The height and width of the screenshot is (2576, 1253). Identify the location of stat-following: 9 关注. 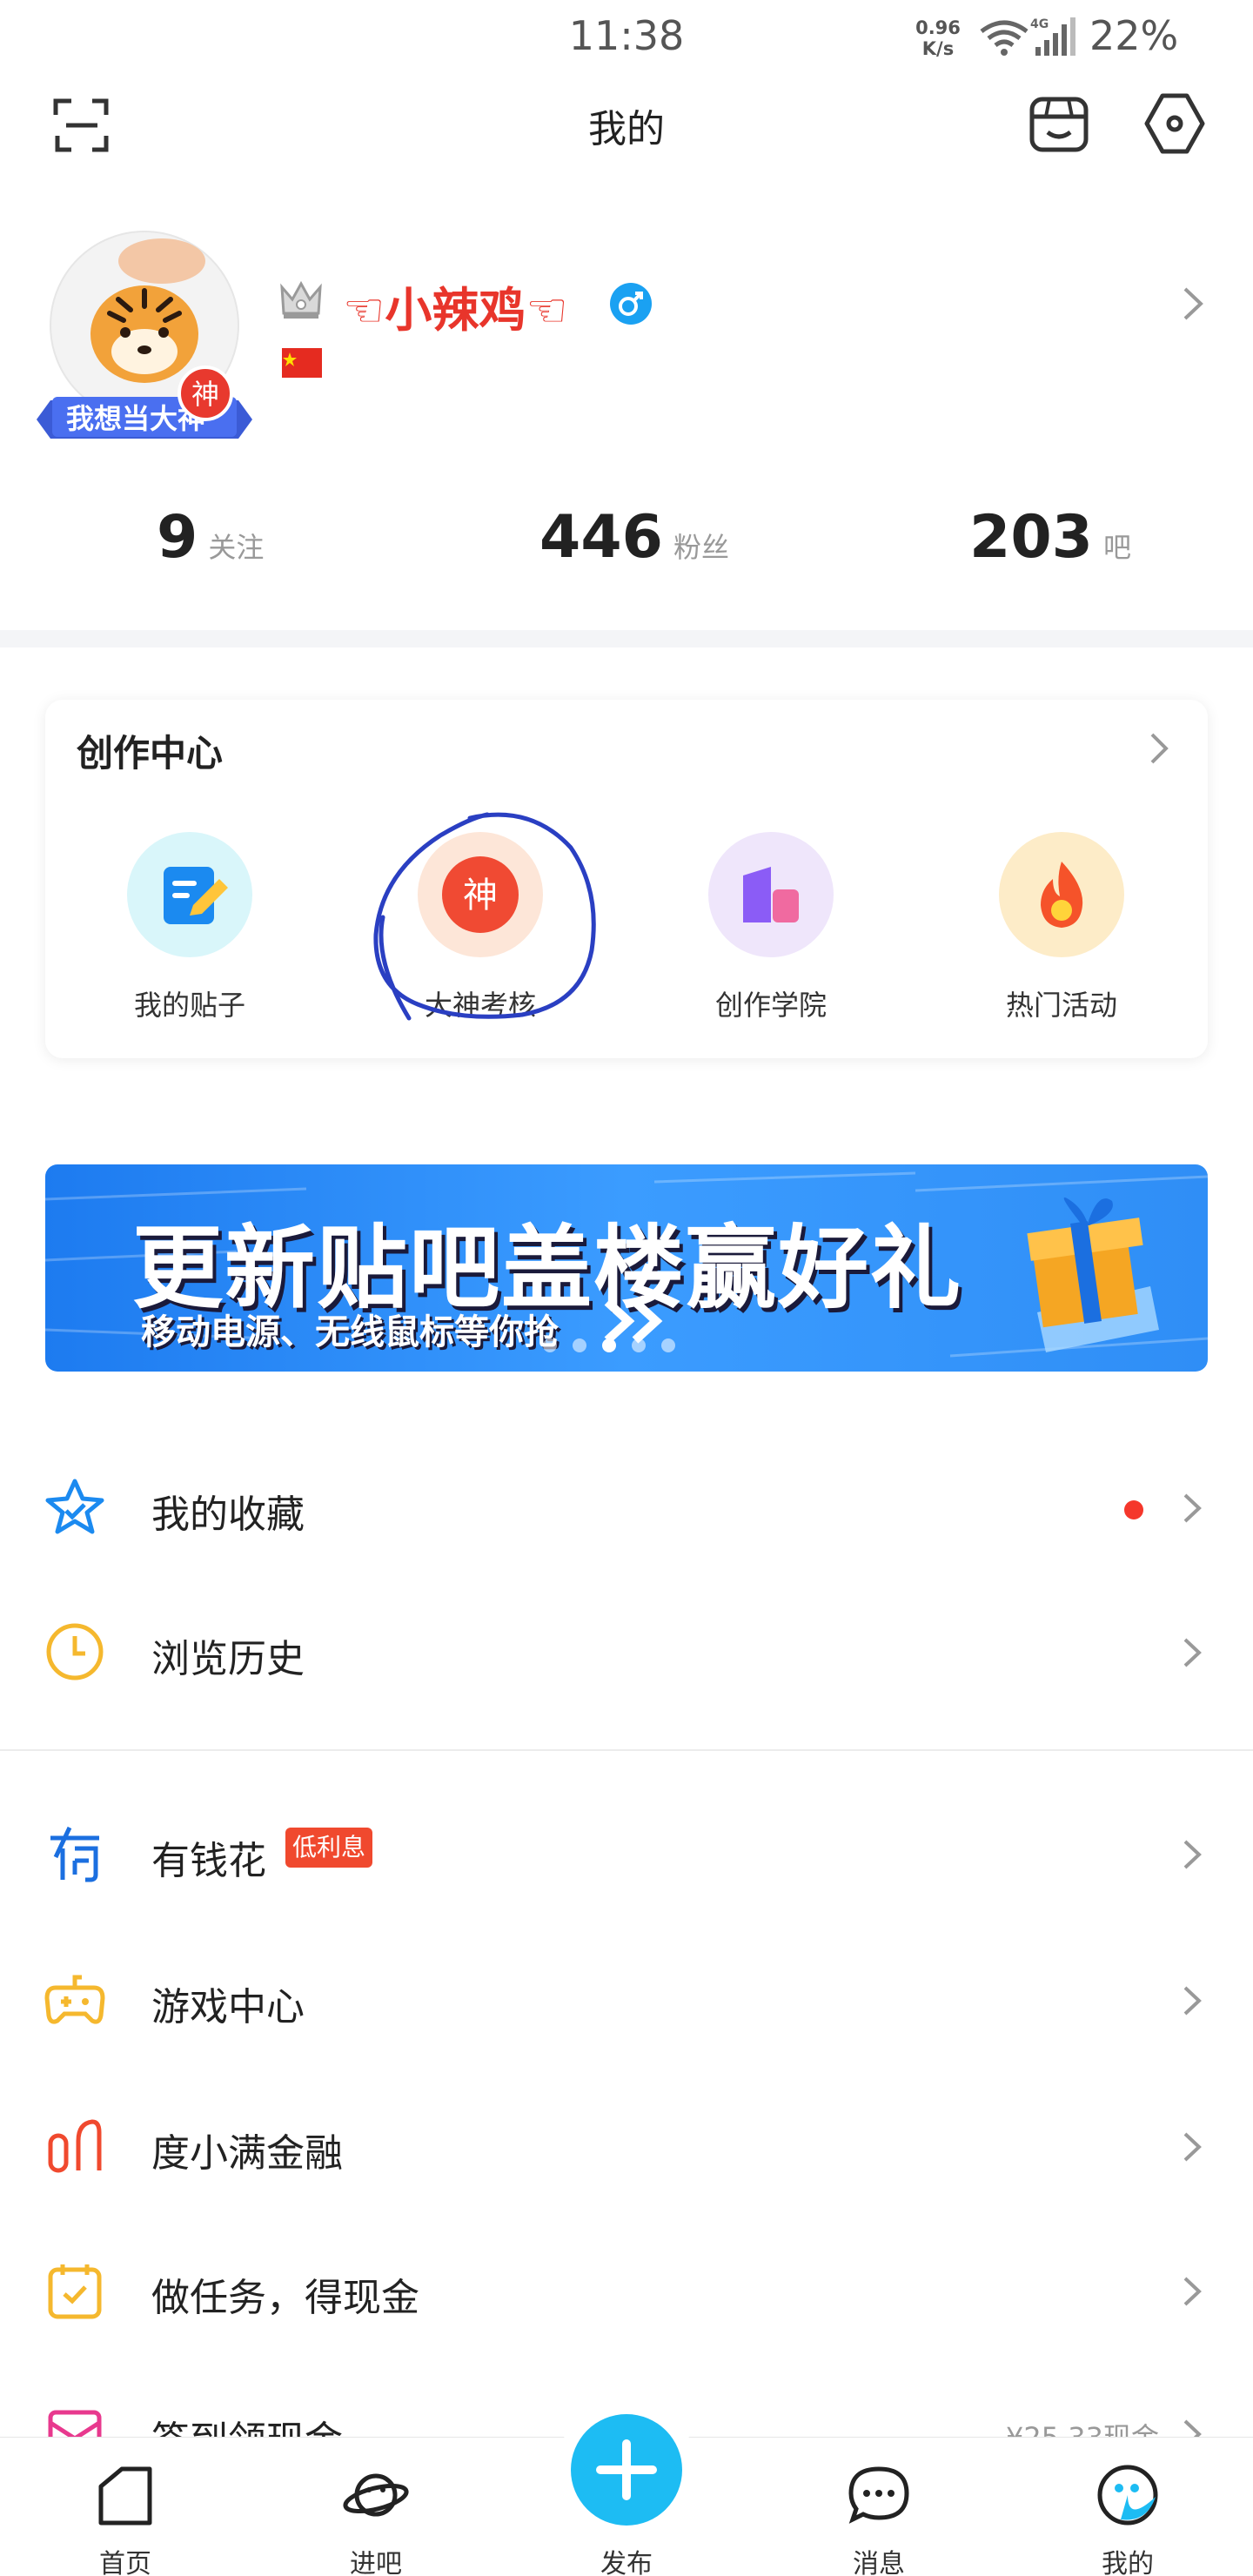
(210, 537).